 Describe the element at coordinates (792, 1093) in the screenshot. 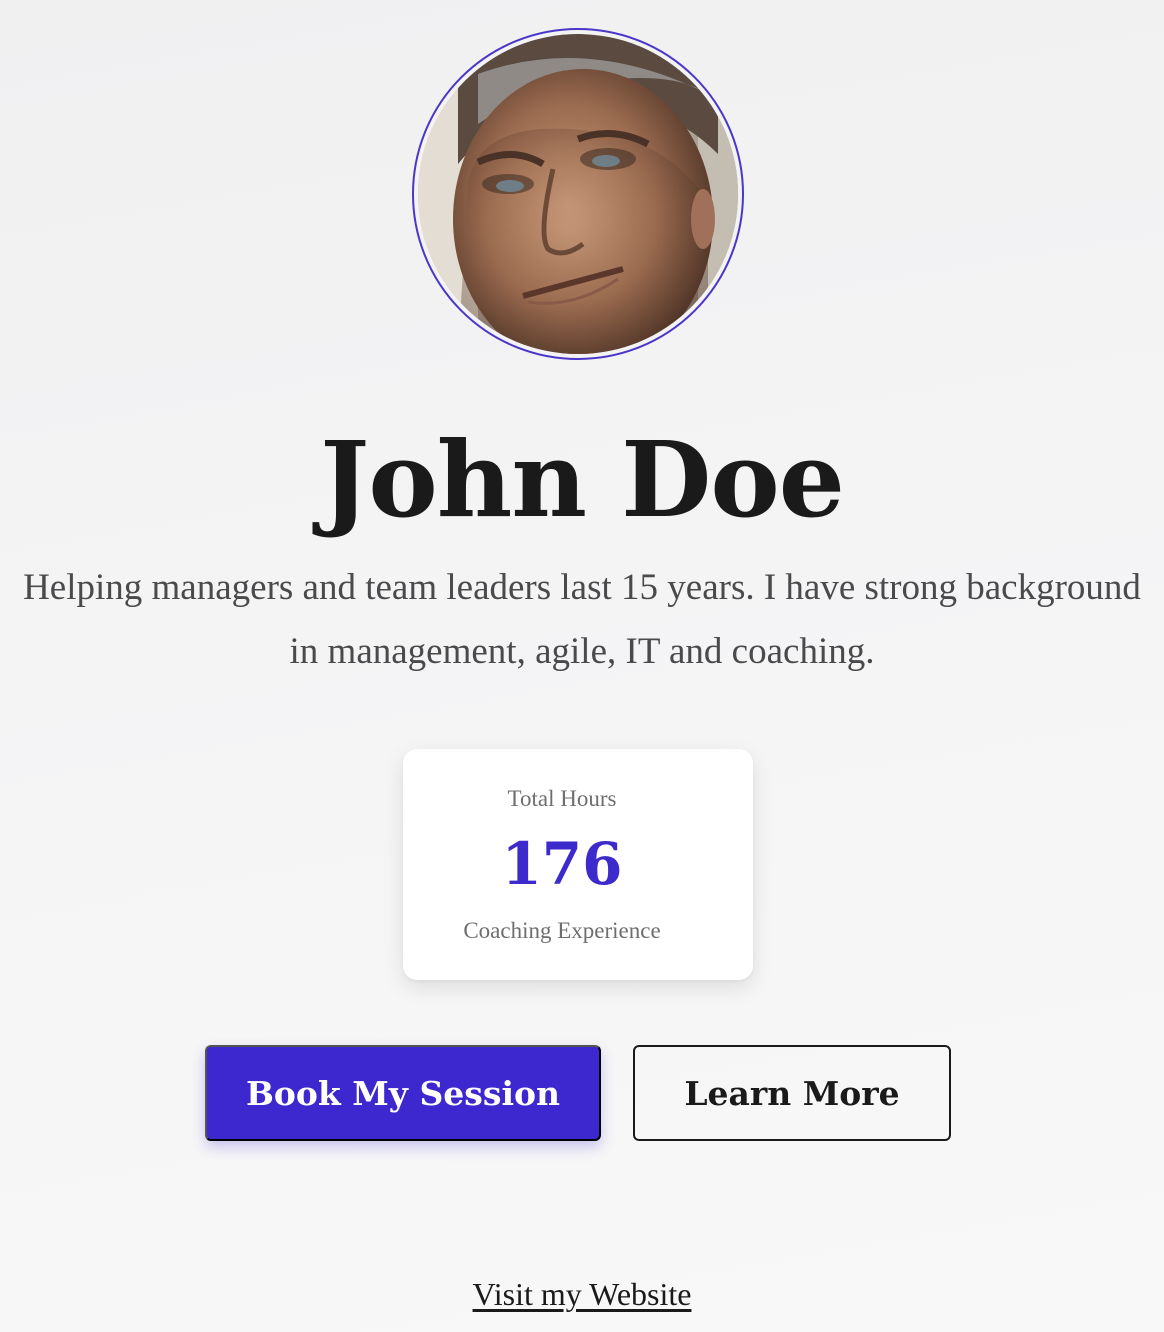

I see `learn-more-button: Learn More` at that location.